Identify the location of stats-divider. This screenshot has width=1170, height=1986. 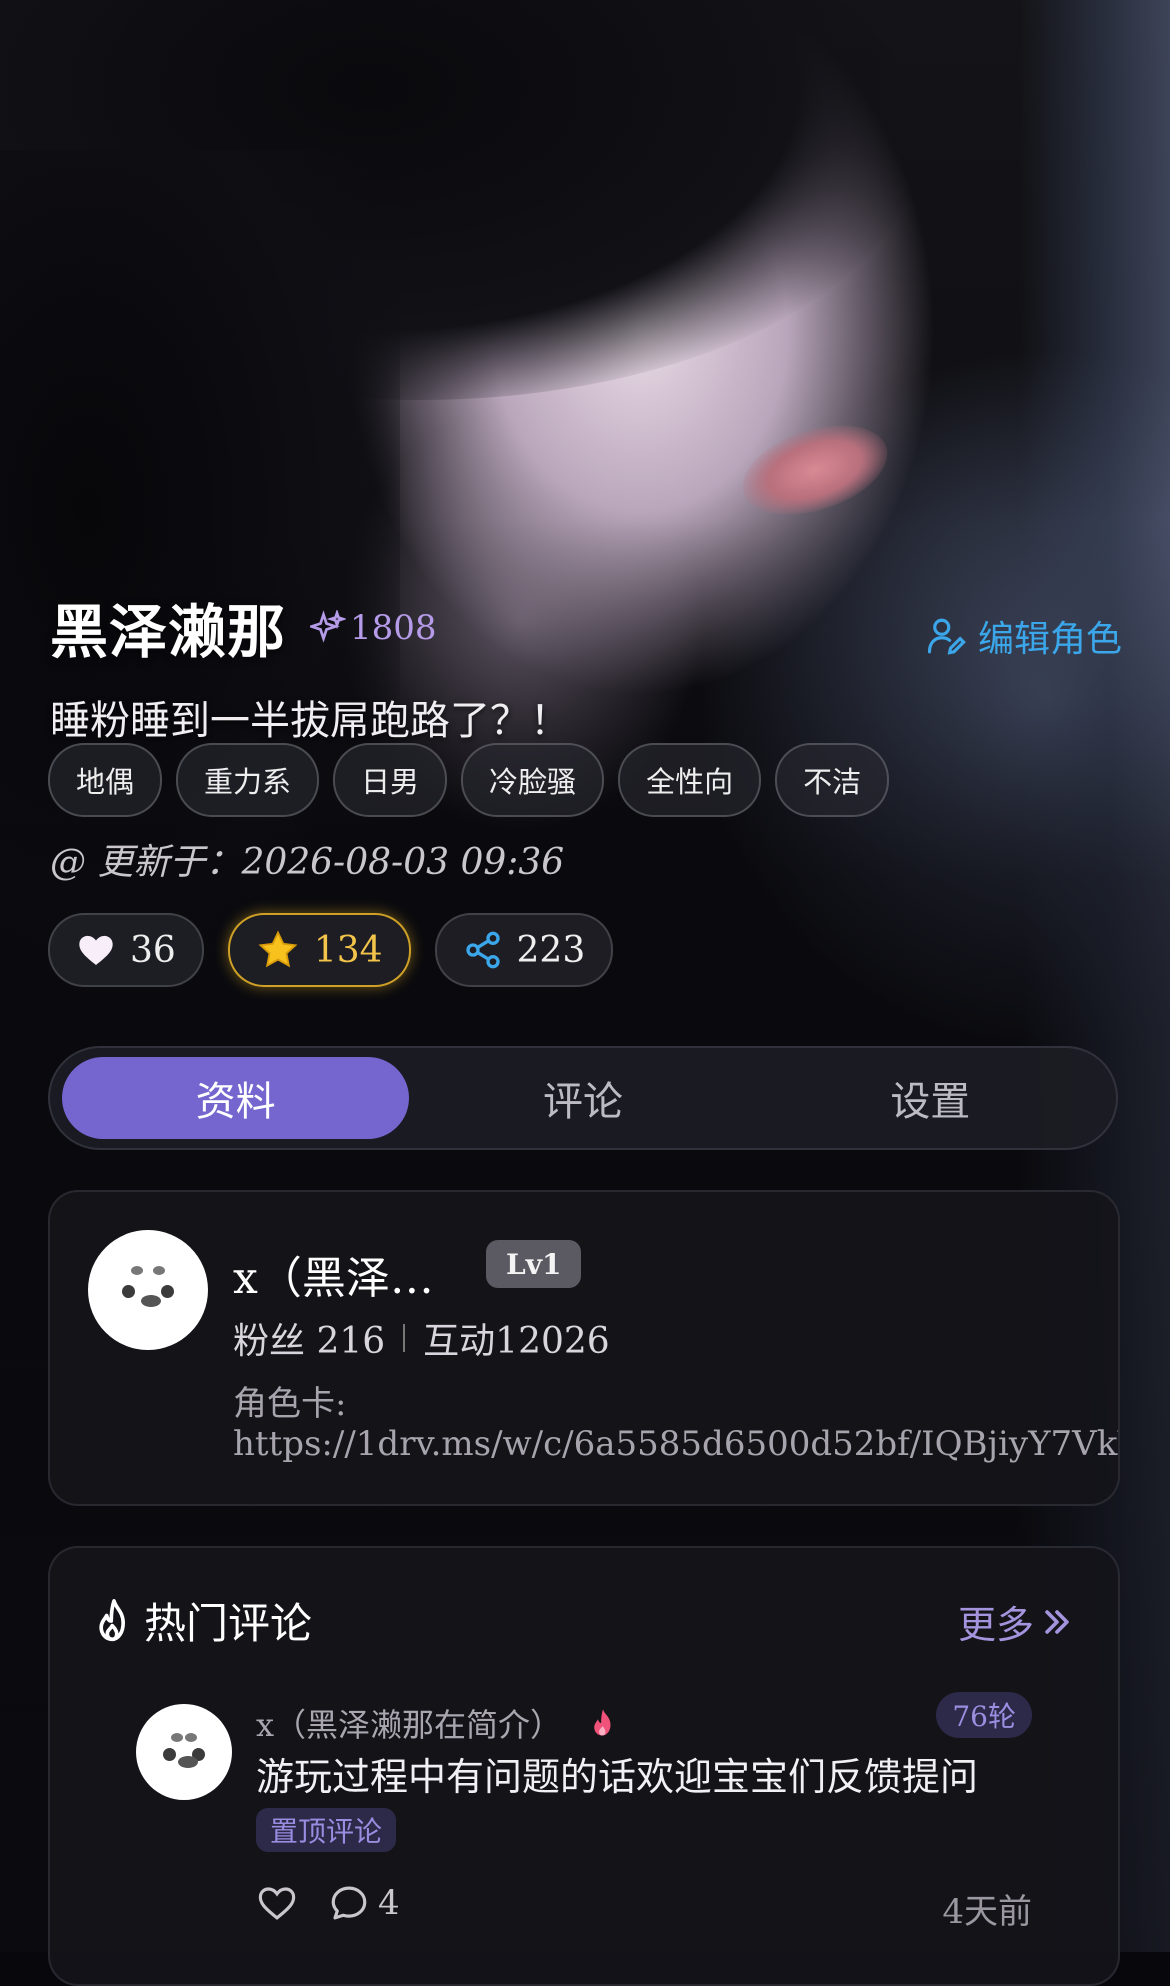
(404, 1338).